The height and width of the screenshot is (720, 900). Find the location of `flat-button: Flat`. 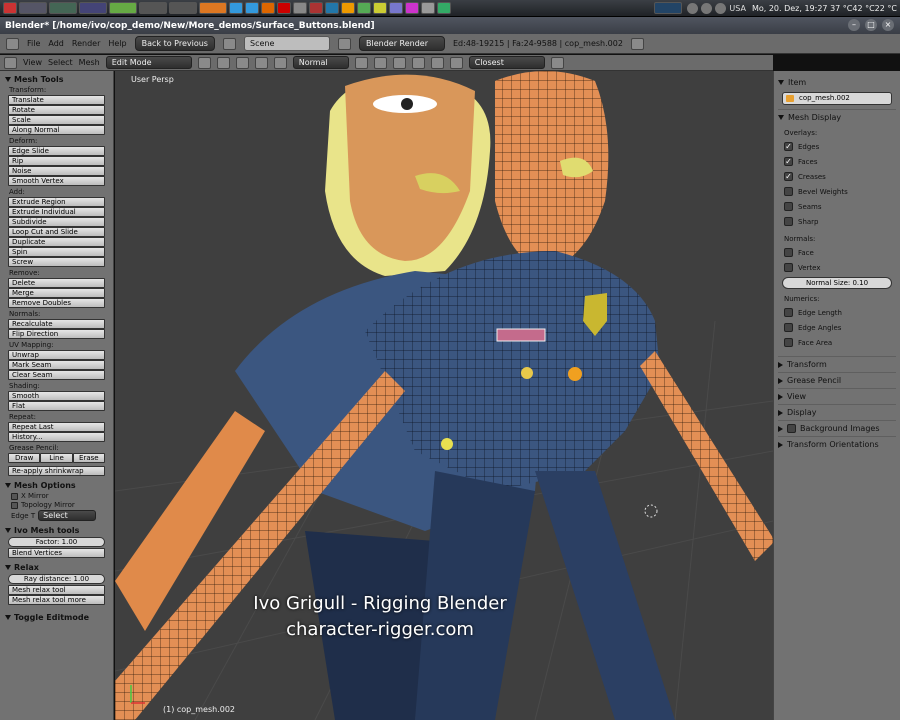

flat-button: Flat is located at coordinates (56, 406).